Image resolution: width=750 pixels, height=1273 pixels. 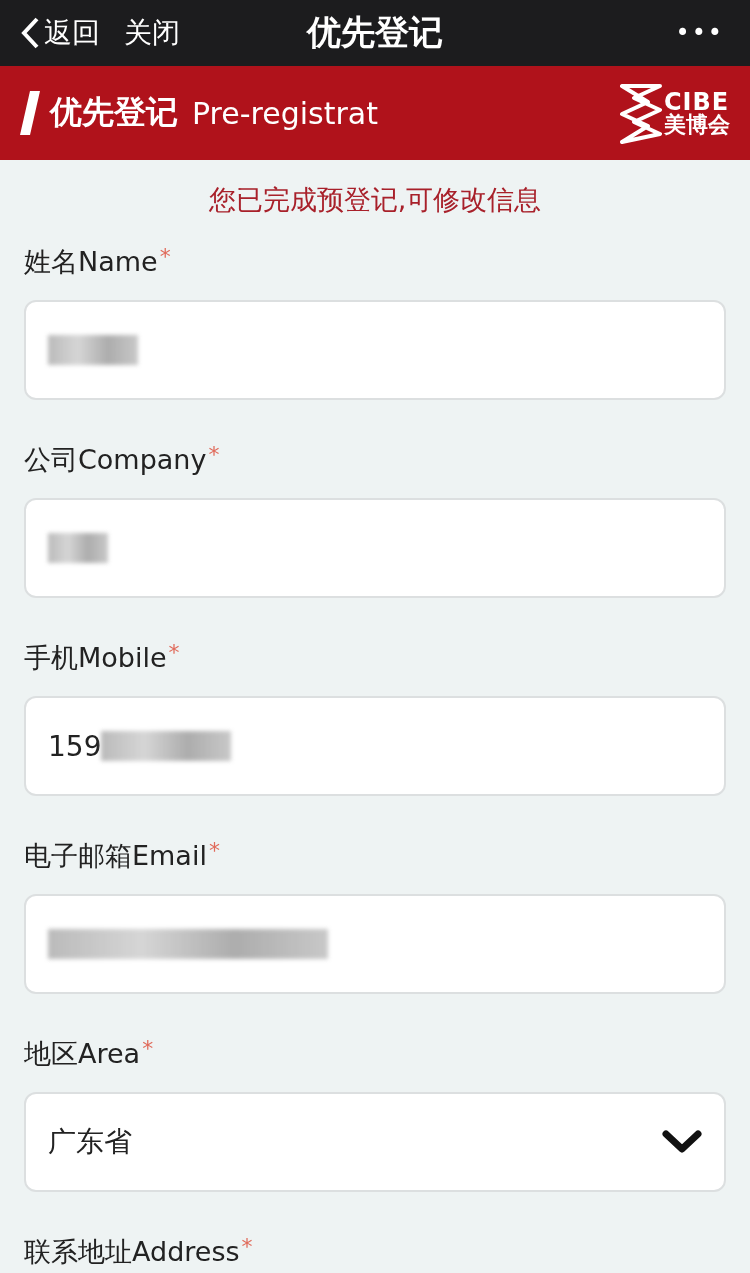 What do you see at coordinates (114, 112) in the screenshot?
I see `banner-title: 优先登记` at bounding box center [114, 112].